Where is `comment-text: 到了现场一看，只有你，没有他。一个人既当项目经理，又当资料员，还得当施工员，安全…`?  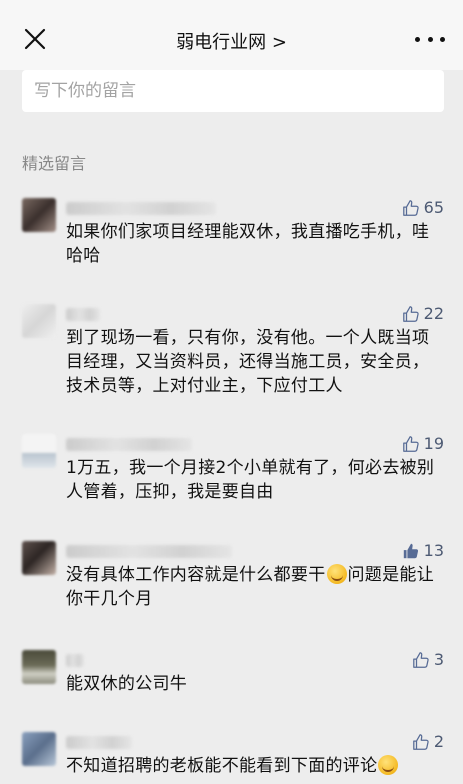 comment-text: 到了现场一看，只有你，没有他。一个人既当项目经理，又当资料员，还得当施工员，安全… is located at coordinates (248, 362).